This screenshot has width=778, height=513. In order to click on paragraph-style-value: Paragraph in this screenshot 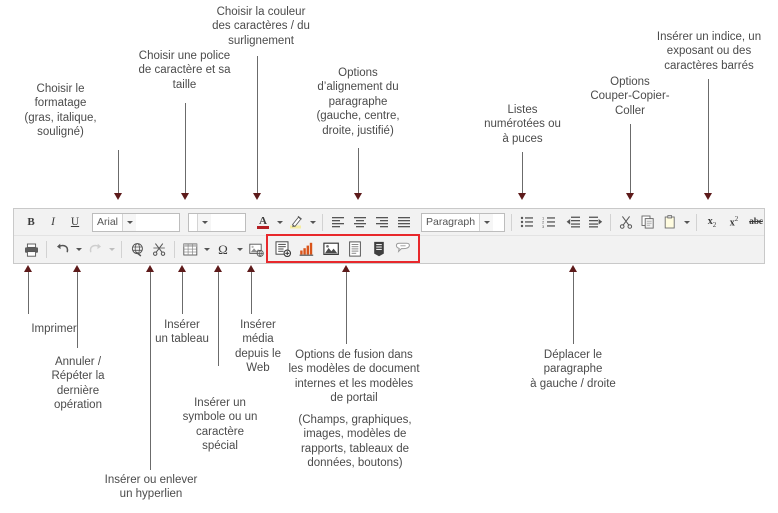, I will do `click(451, 222)`.